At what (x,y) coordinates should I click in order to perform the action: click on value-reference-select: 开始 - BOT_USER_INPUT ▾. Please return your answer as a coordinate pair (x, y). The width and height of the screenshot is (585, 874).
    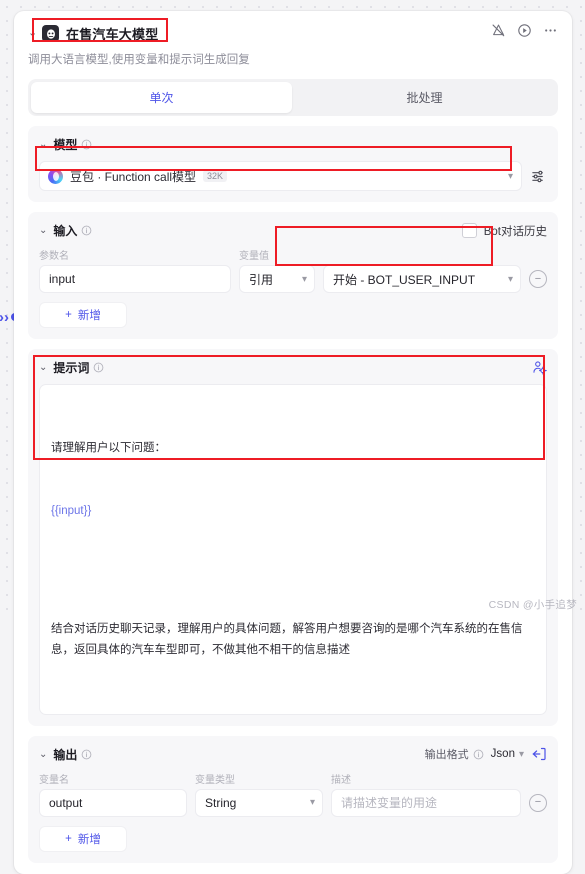
    Looking at the image, I should click on (422, 279).